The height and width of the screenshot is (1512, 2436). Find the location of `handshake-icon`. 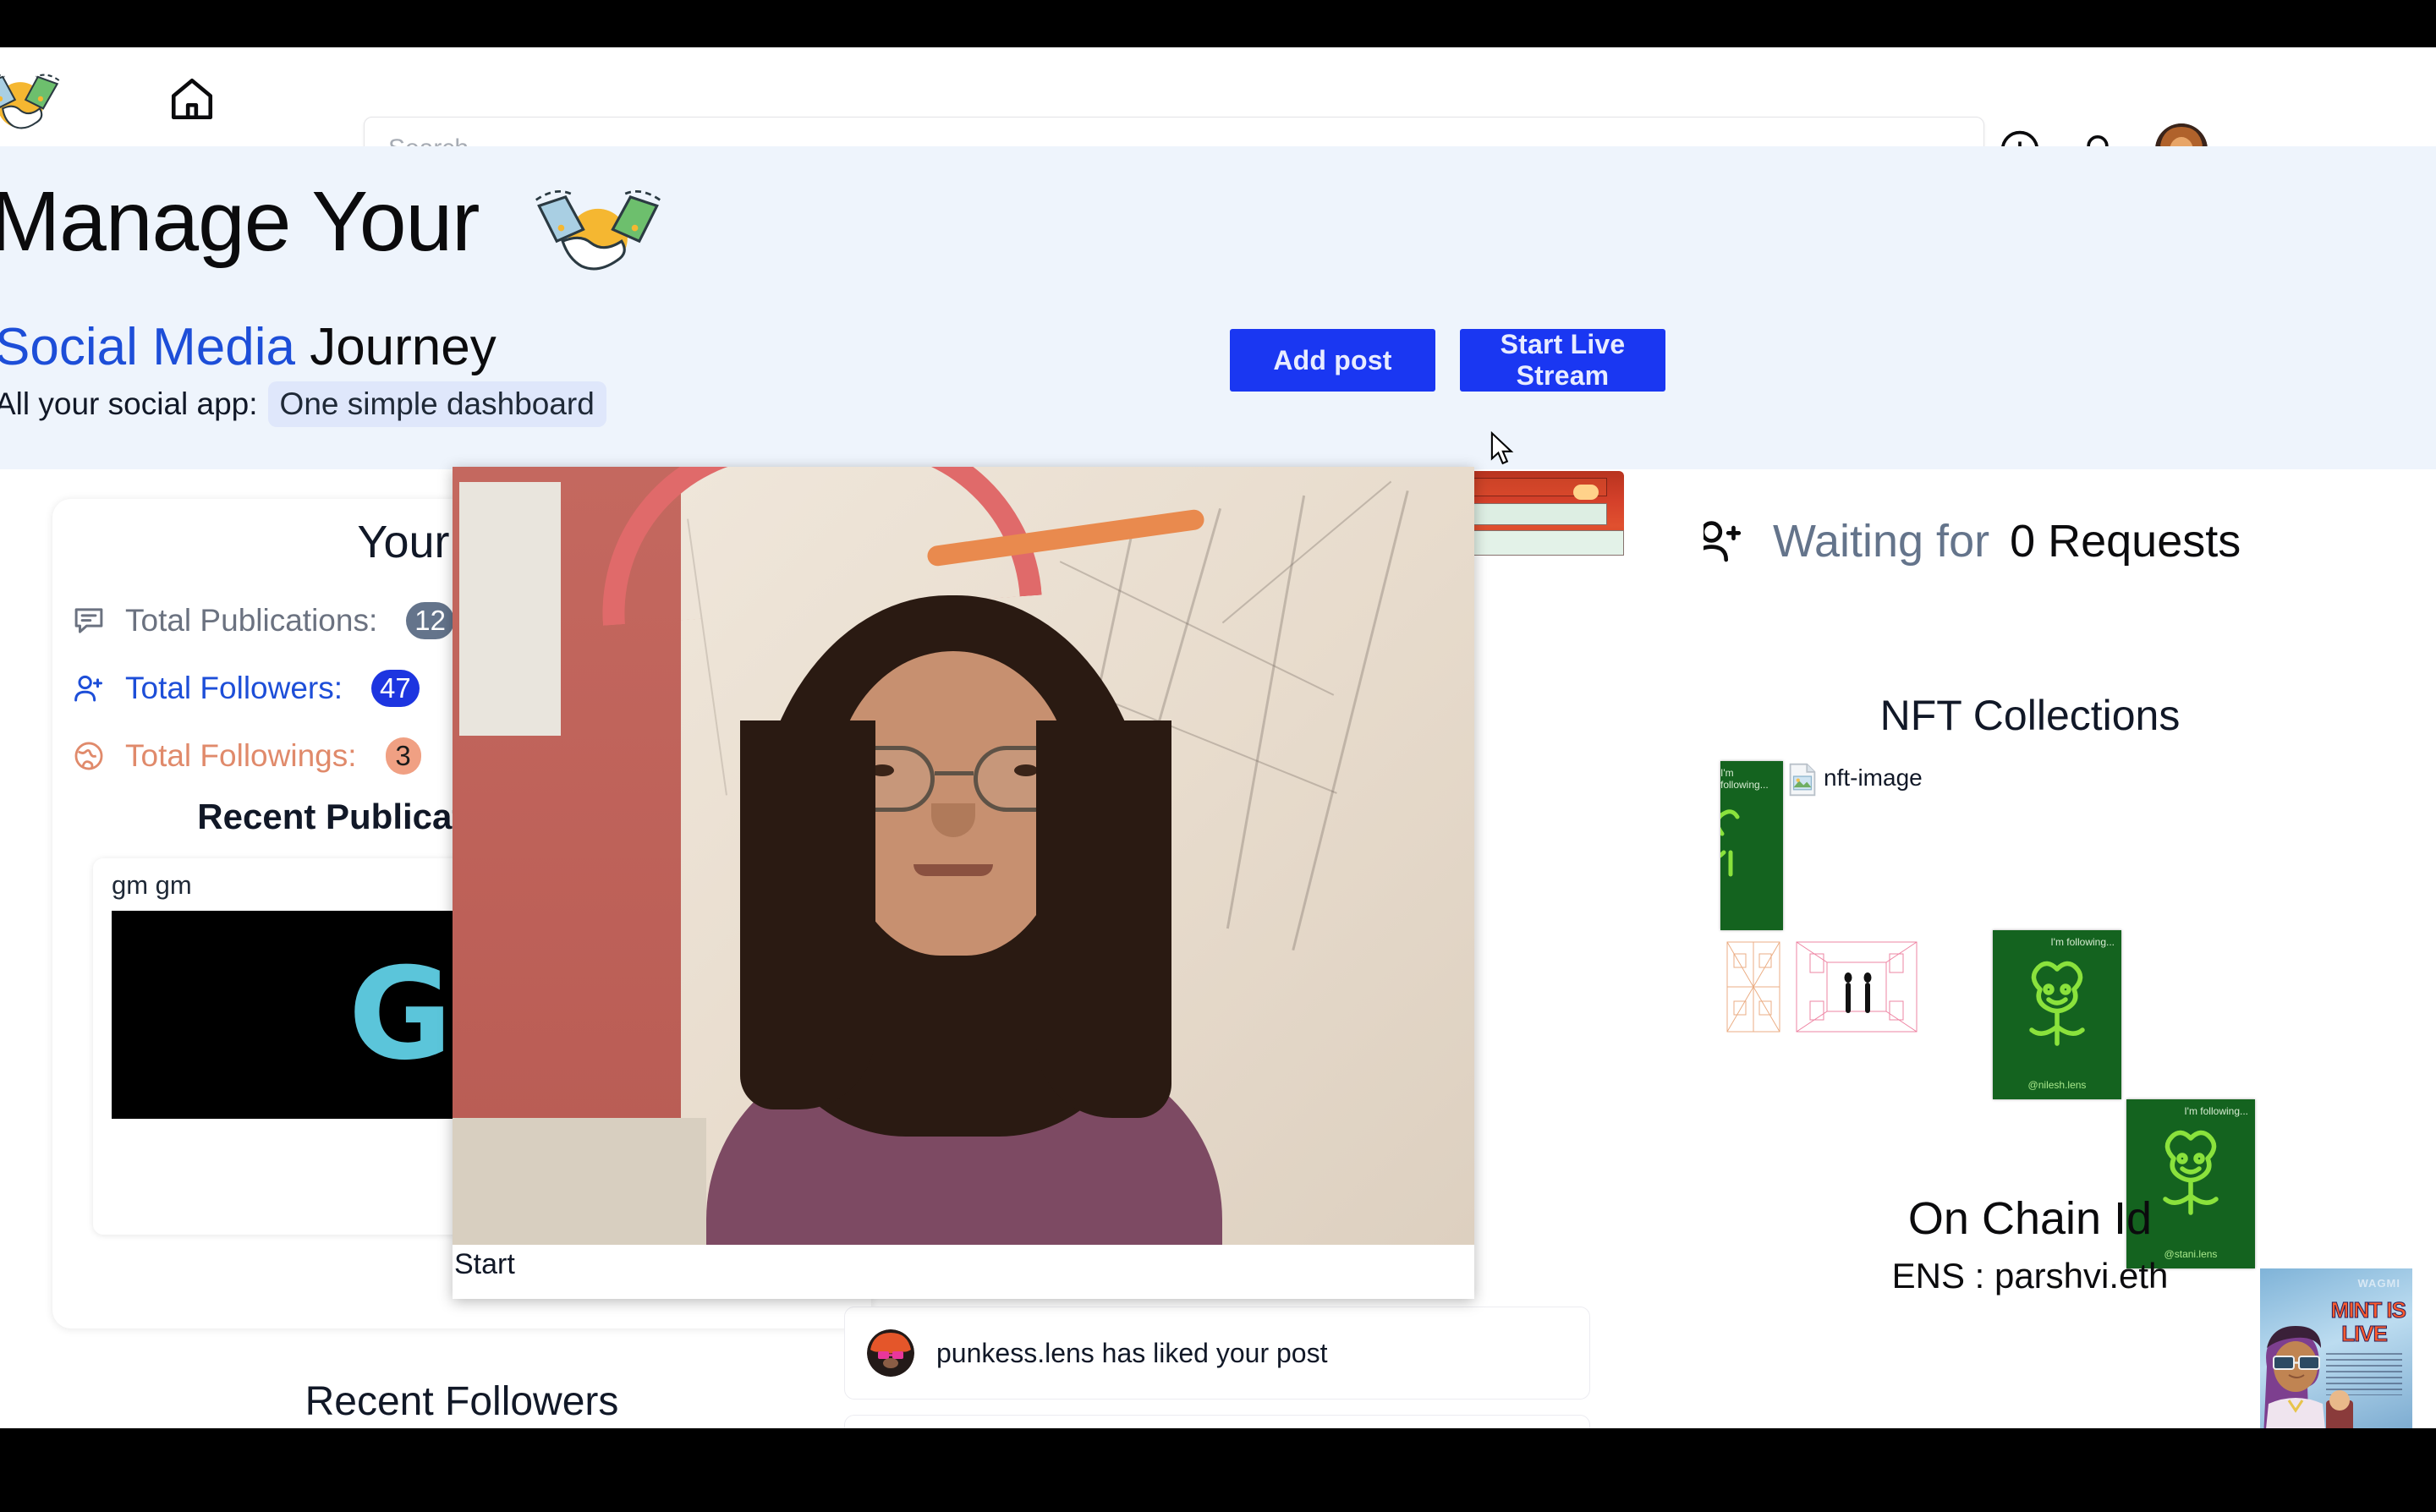

handshake-icon is located at coordinates (598, 237).